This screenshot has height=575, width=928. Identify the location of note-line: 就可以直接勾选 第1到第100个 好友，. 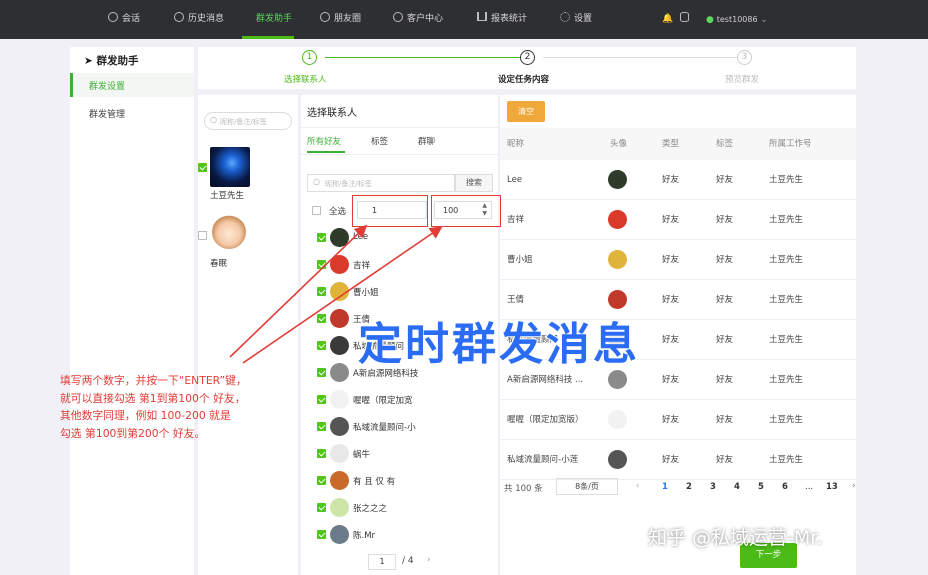
(153, 398).